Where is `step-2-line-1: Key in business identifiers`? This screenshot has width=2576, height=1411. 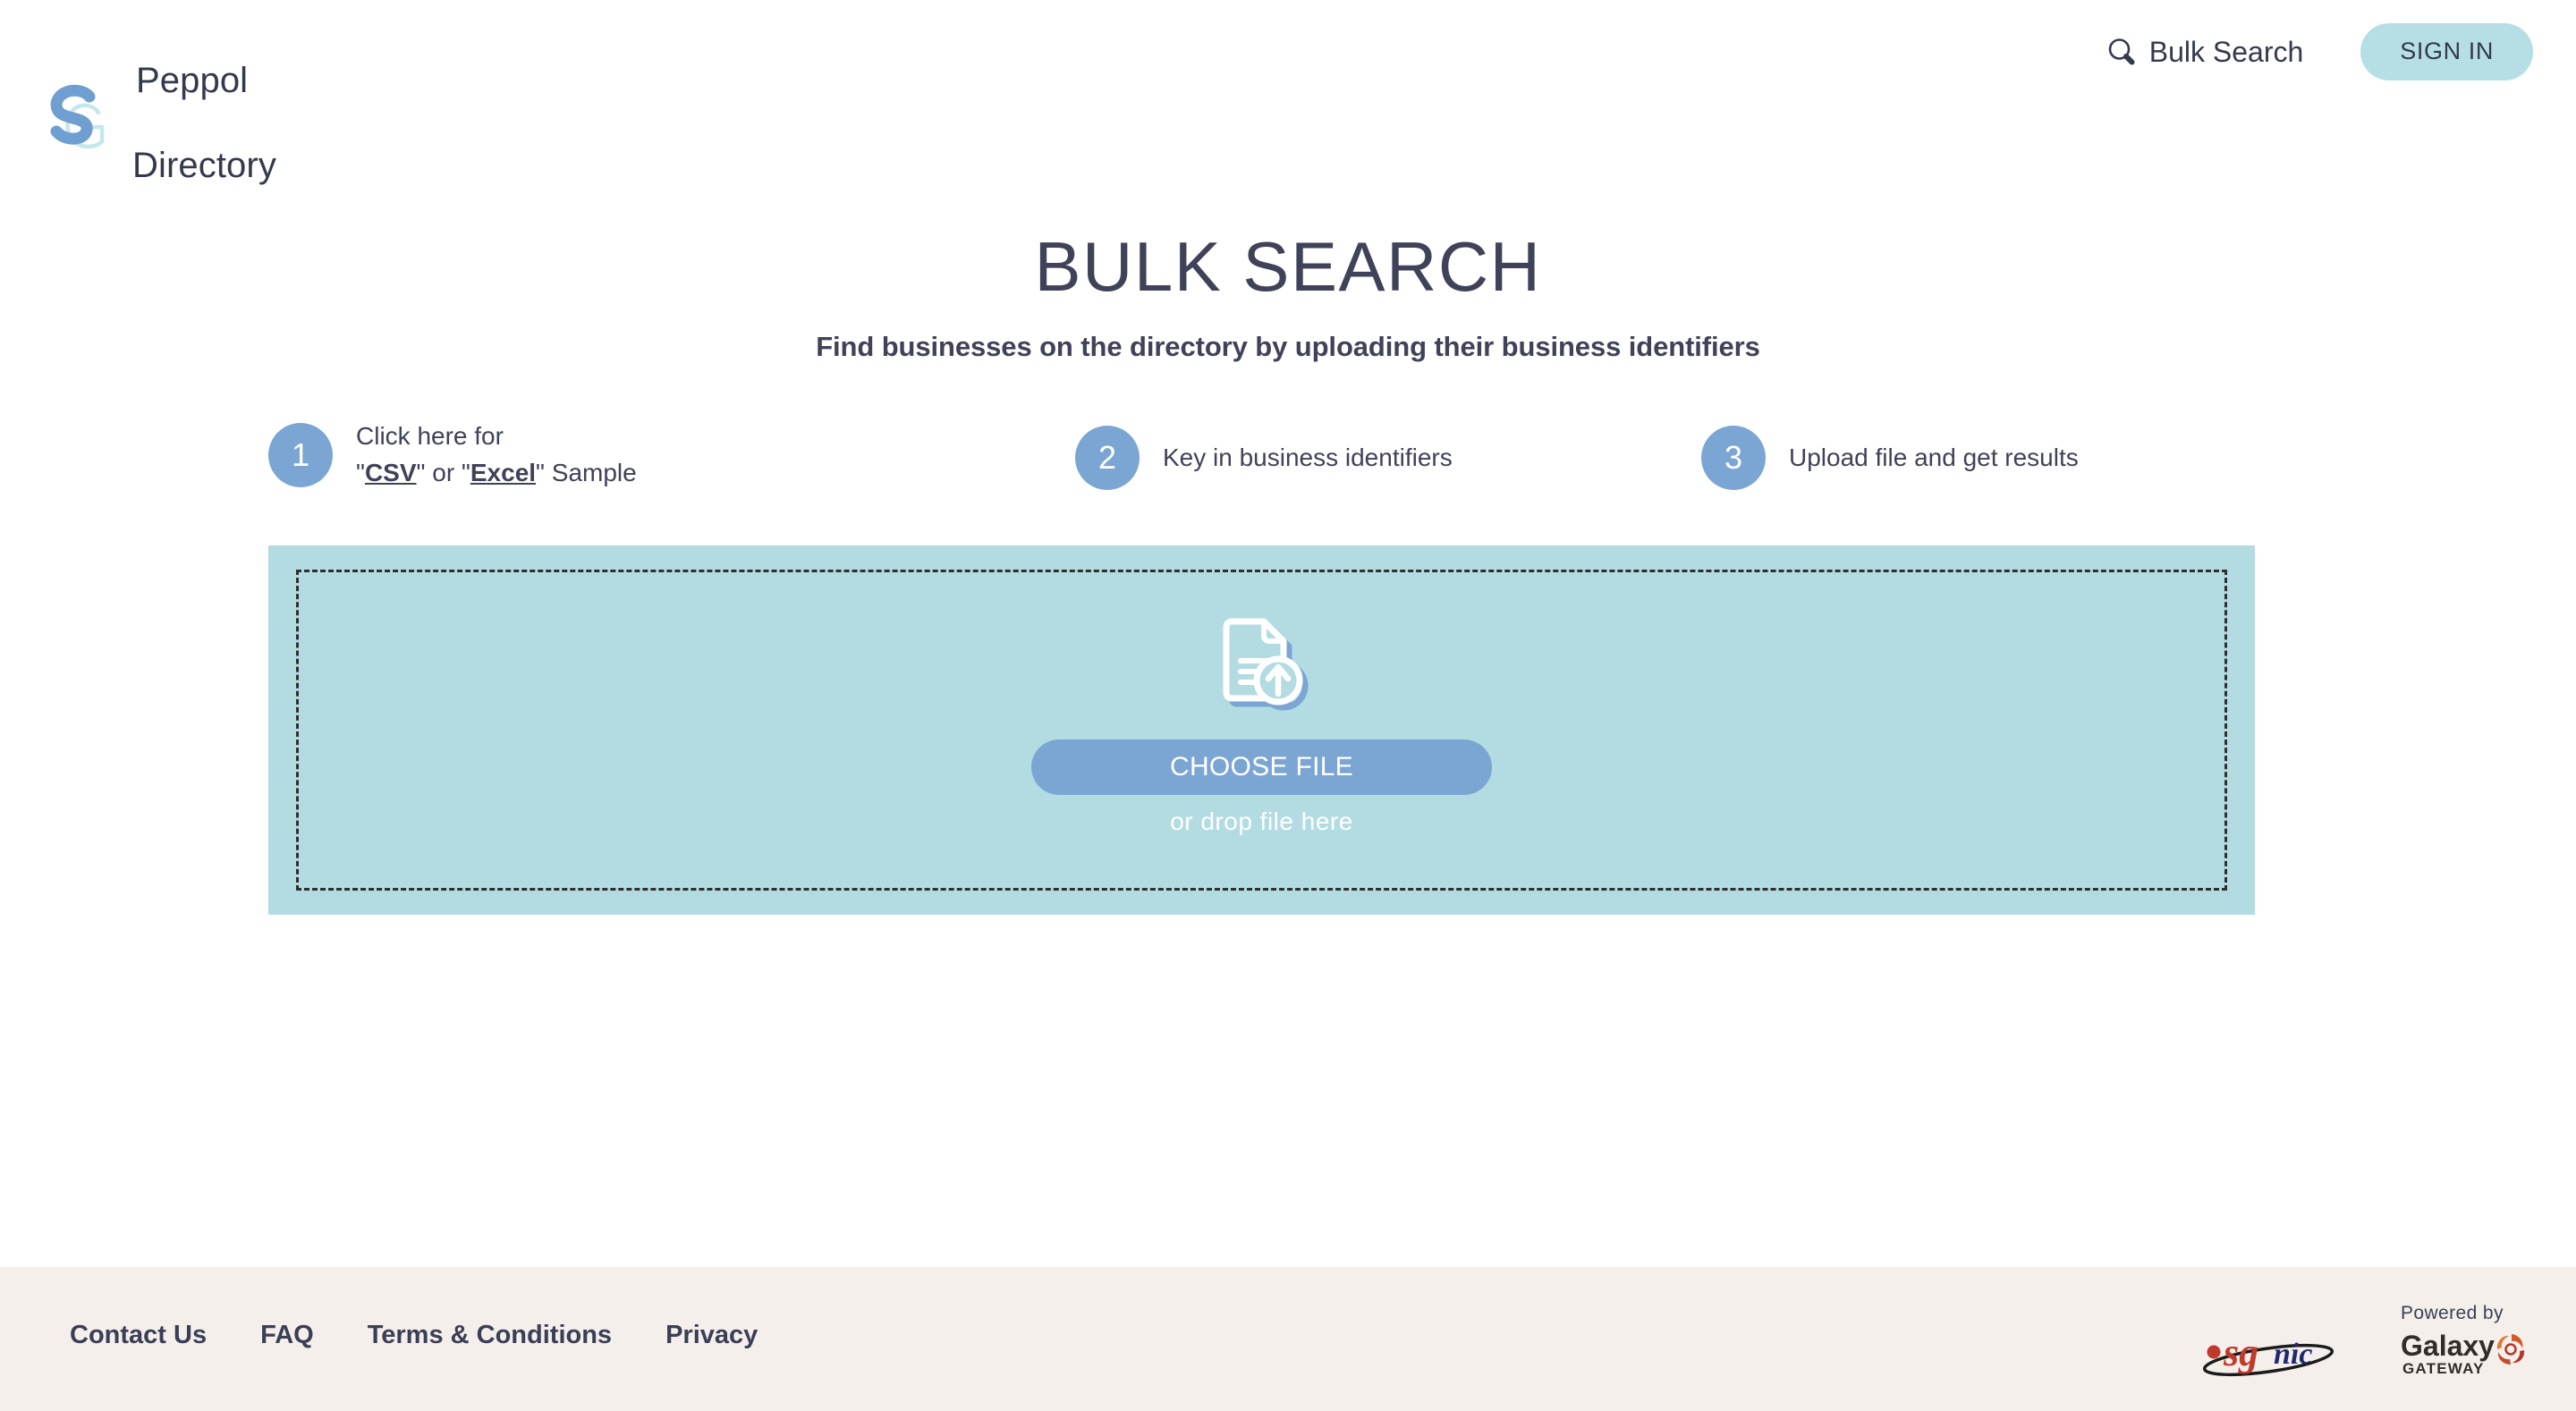 step-2-line-1: Key in business identifiers is located at coordinates (1308, 457).